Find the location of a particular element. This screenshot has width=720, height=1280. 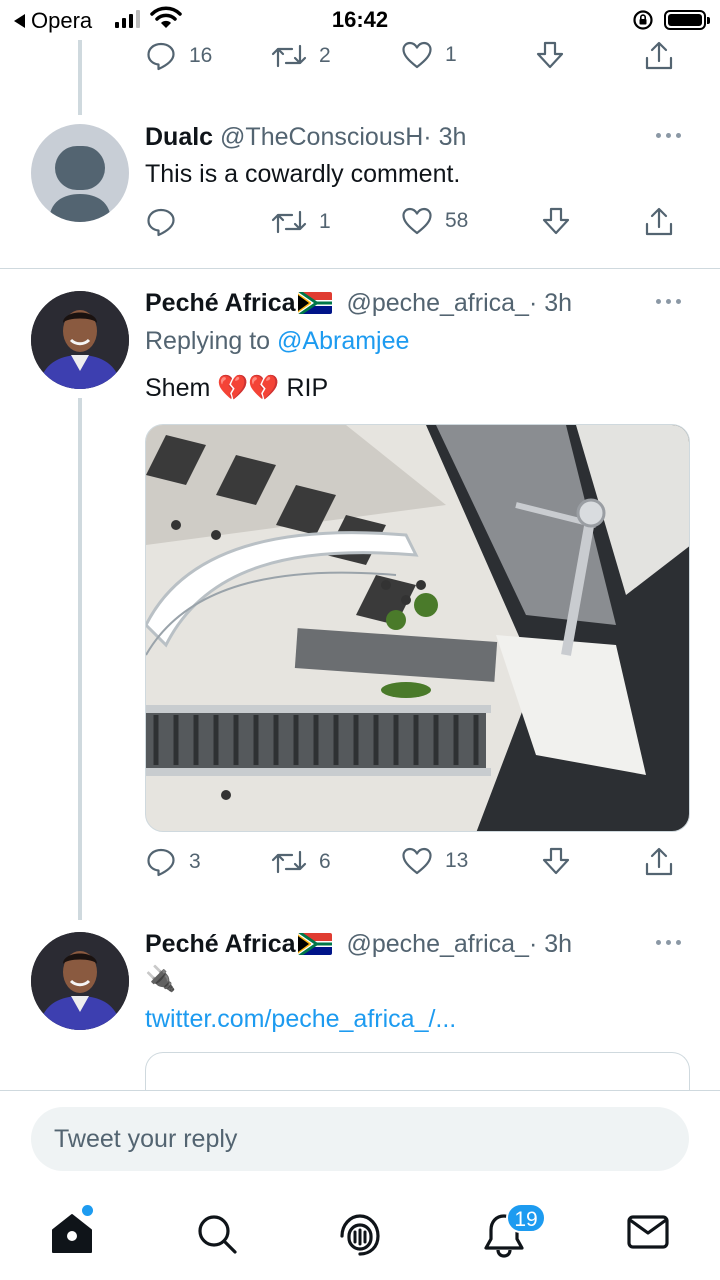

status-bar: Opera 16:42 is located at coordinates (360, 20).